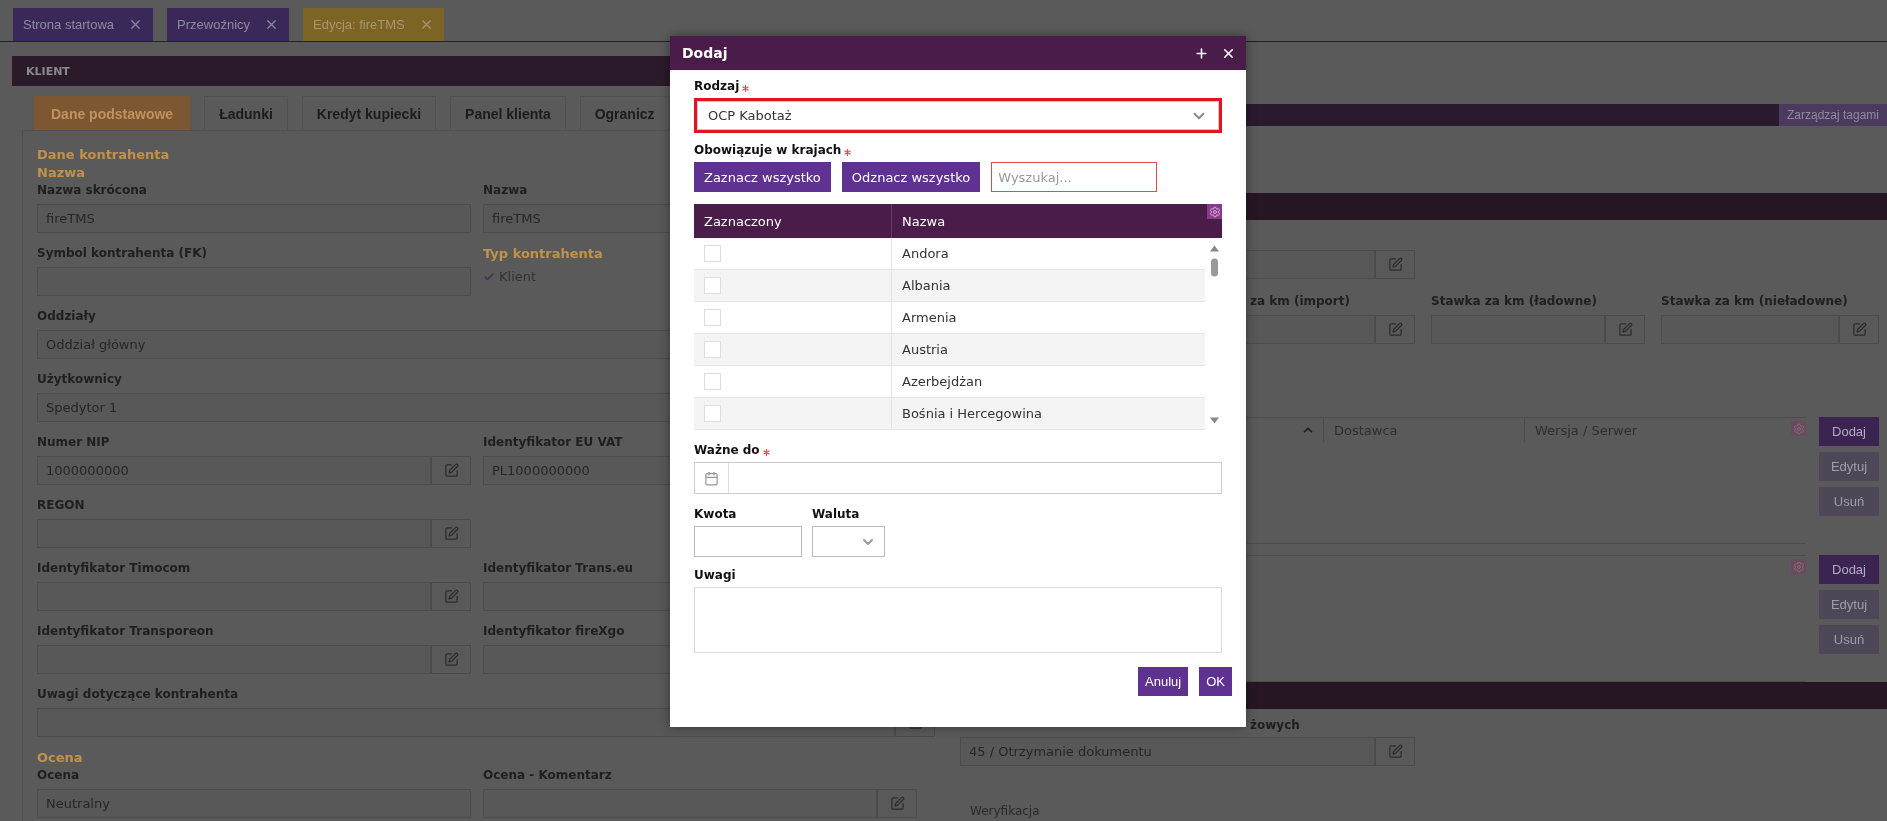  Describe the element at coordinates (112, 113) in the screenshot. I see `tab: Dane podstawowe` at that location.